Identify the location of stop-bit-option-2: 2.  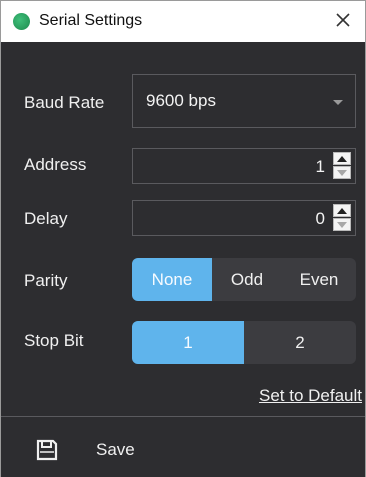
(300, 342).